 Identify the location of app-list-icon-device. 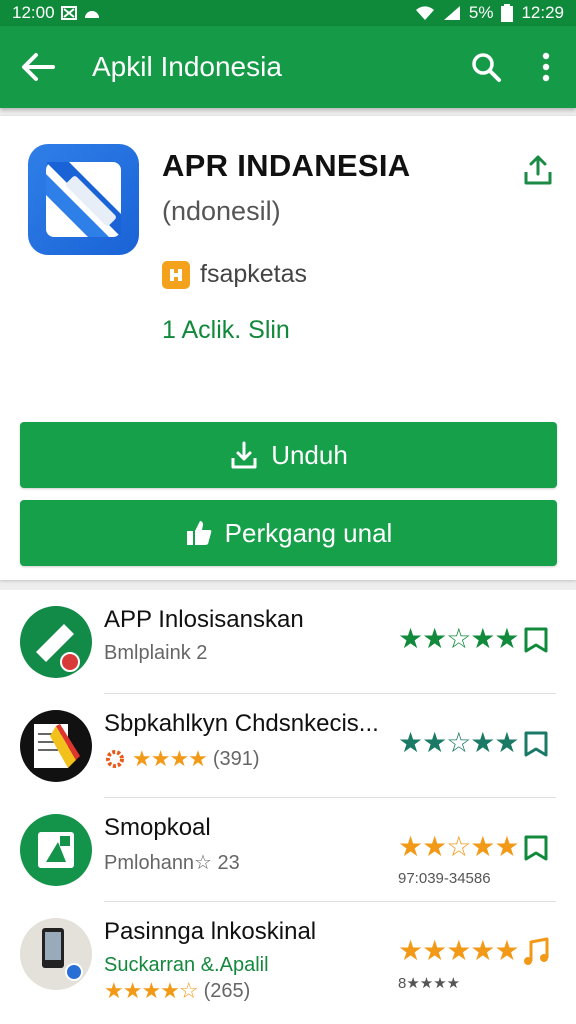
(56, 954).